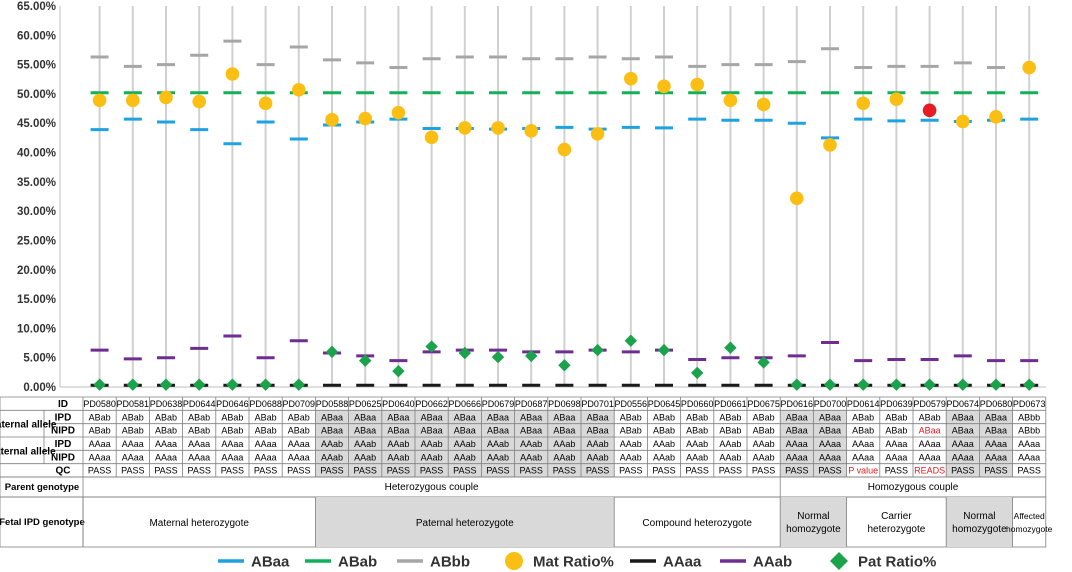  I want to click on y-tick-label: 15.00%, so click(36, 300).